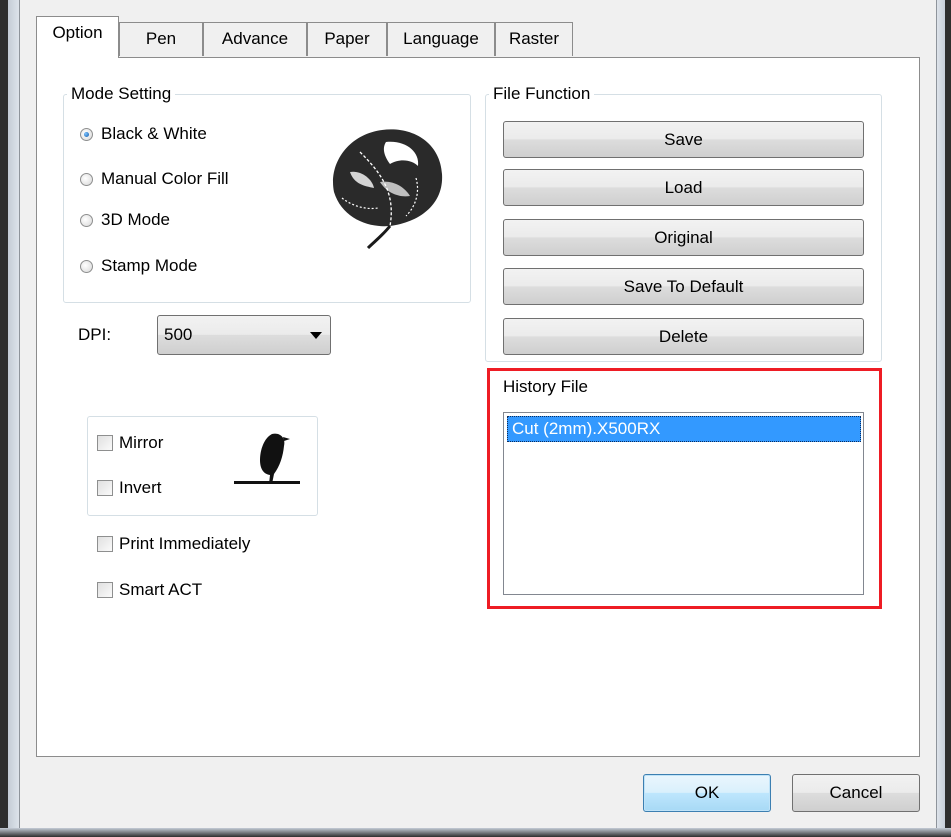  I want to click on button-label: Load, so click(683, 187).